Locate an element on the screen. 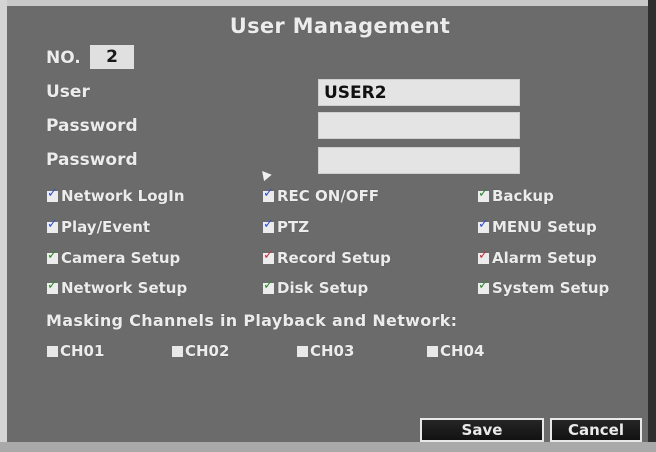 Image resolution: width=656 pixels, height=452 pixels. permission-system-setup: ✓ System Setup is located at coordinates (543, 288).